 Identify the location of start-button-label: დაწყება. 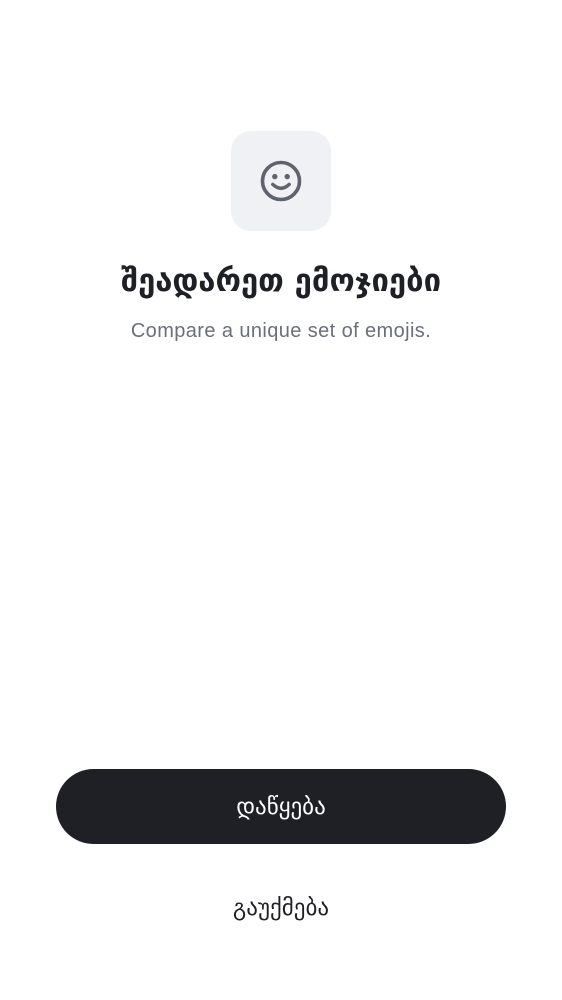
(281, 806).